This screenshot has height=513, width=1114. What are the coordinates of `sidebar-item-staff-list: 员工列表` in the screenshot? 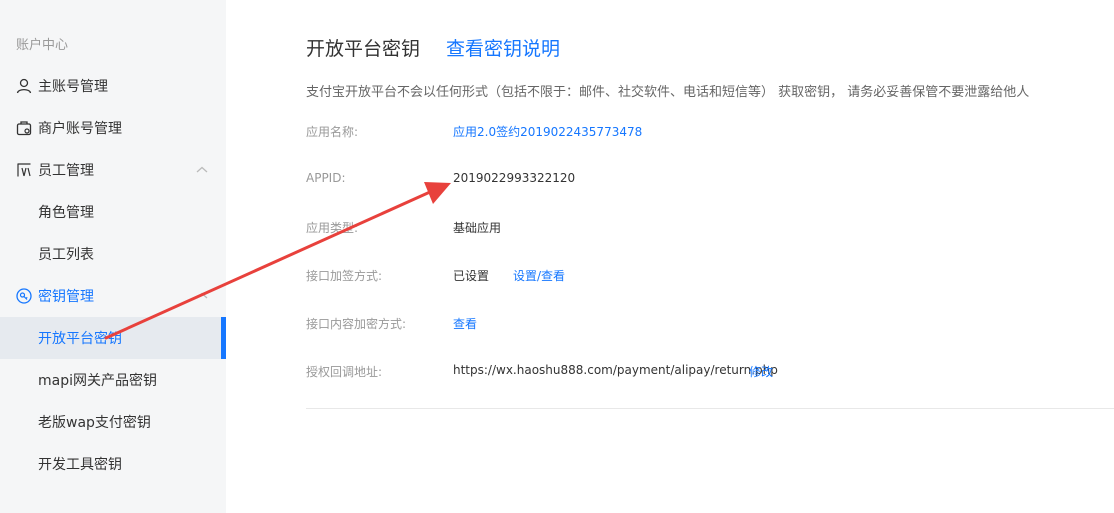 It's located at (113, 254).